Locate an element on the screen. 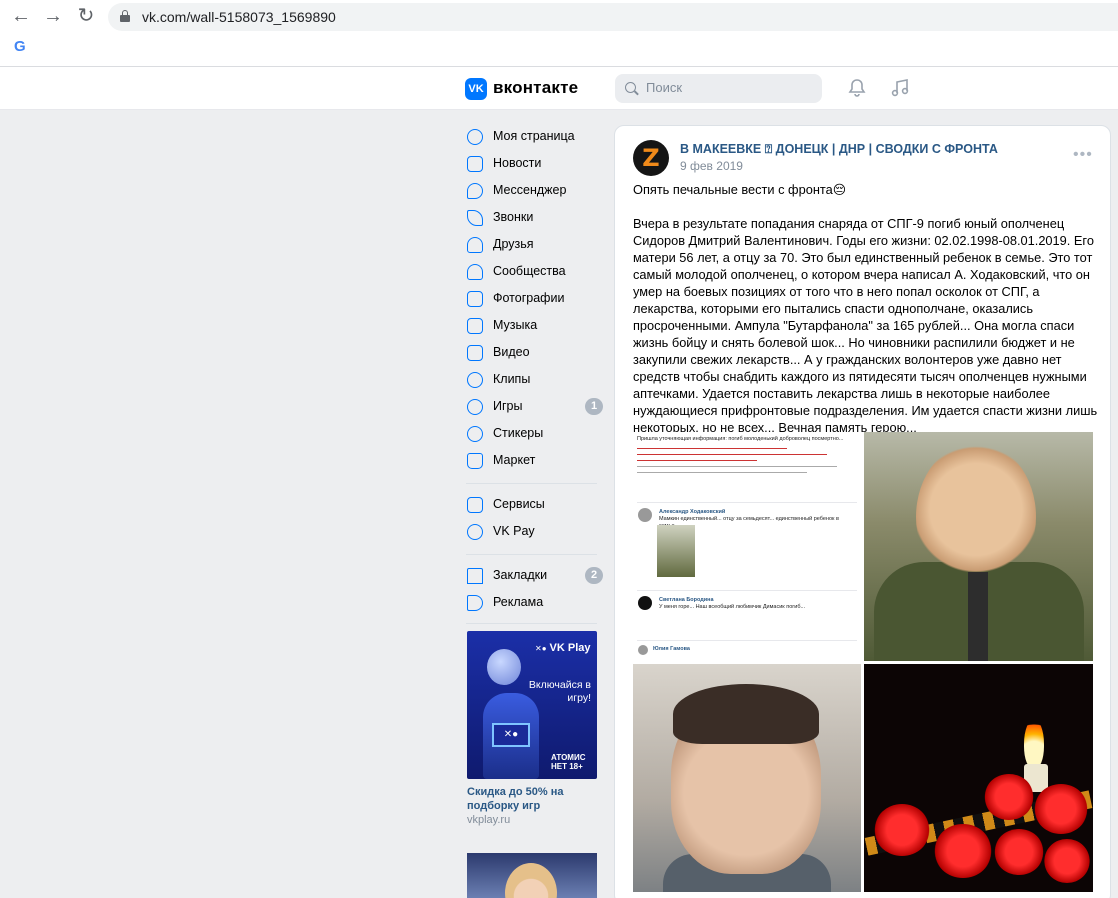  sidebar-item-label: Моя страница is located at coordinates (534, 136).